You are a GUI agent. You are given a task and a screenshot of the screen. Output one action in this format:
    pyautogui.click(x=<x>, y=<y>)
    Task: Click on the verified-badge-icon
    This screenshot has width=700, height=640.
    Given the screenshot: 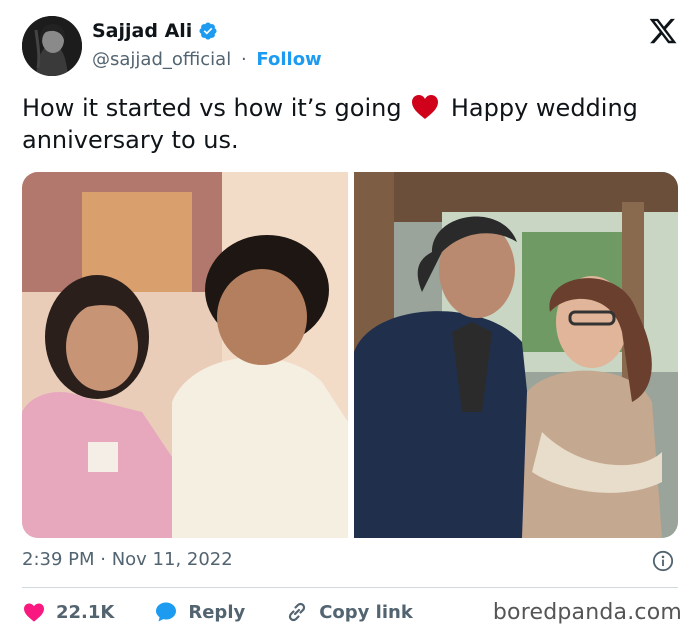 What is the action you would take?
    pyautogui.click(x=208, y=31)
    